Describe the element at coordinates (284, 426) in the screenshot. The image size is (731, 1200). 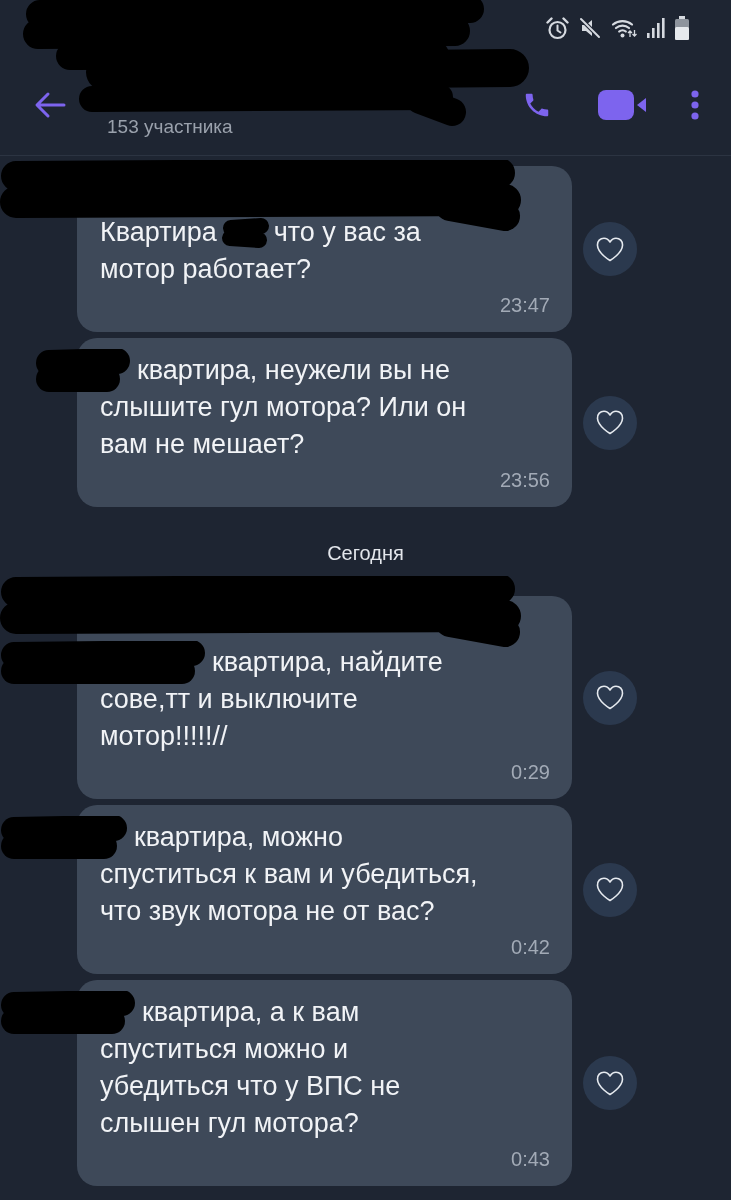
I see `message-text: слышите гул мотора? Или он вам не мешает?` at that location.